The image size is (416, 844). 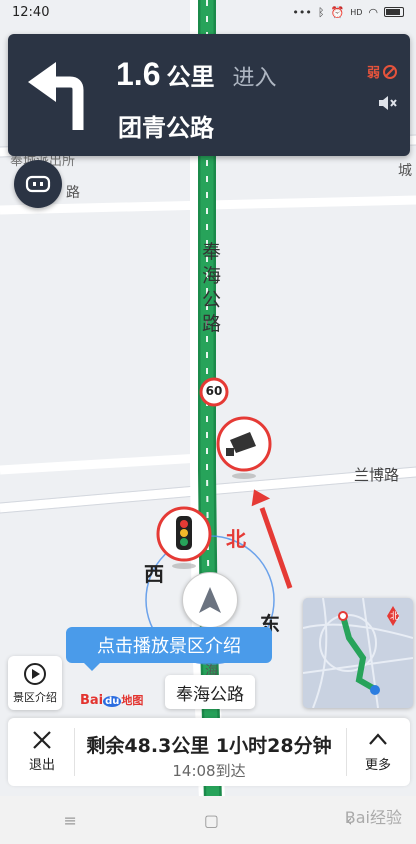 What do you see at coordinates (214, 391) in the screenshot?
I see `speed-limit-value: 60` at bounding box center [214, 391].